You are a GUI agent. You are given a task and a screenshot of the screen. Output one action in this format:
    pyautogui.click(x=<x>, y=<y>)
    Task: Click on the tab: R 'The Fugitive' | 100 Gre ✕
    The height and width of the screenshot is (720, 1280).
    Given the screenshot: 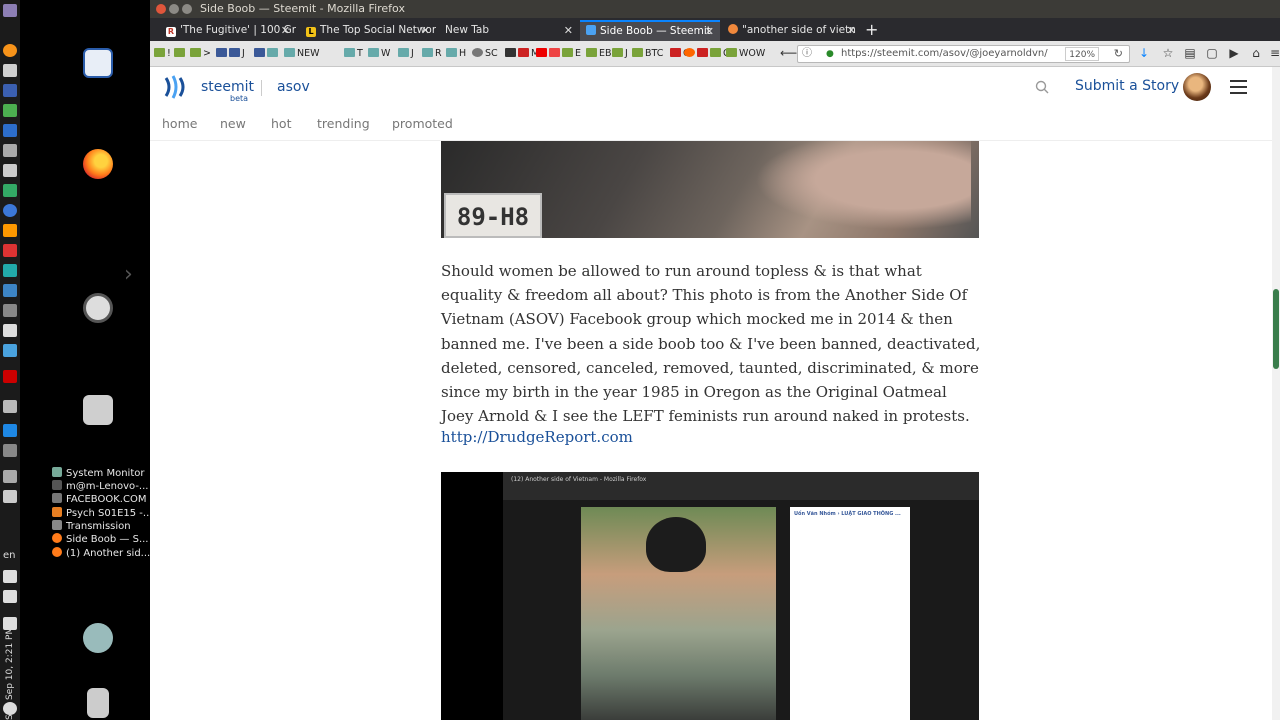 What is the action you would take?
    pyautogui.click(x=228, y=30)
    